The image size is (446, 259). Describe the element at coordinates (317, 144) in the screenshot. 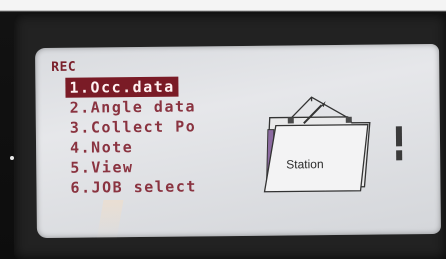

I see `folder-icon` at that location.